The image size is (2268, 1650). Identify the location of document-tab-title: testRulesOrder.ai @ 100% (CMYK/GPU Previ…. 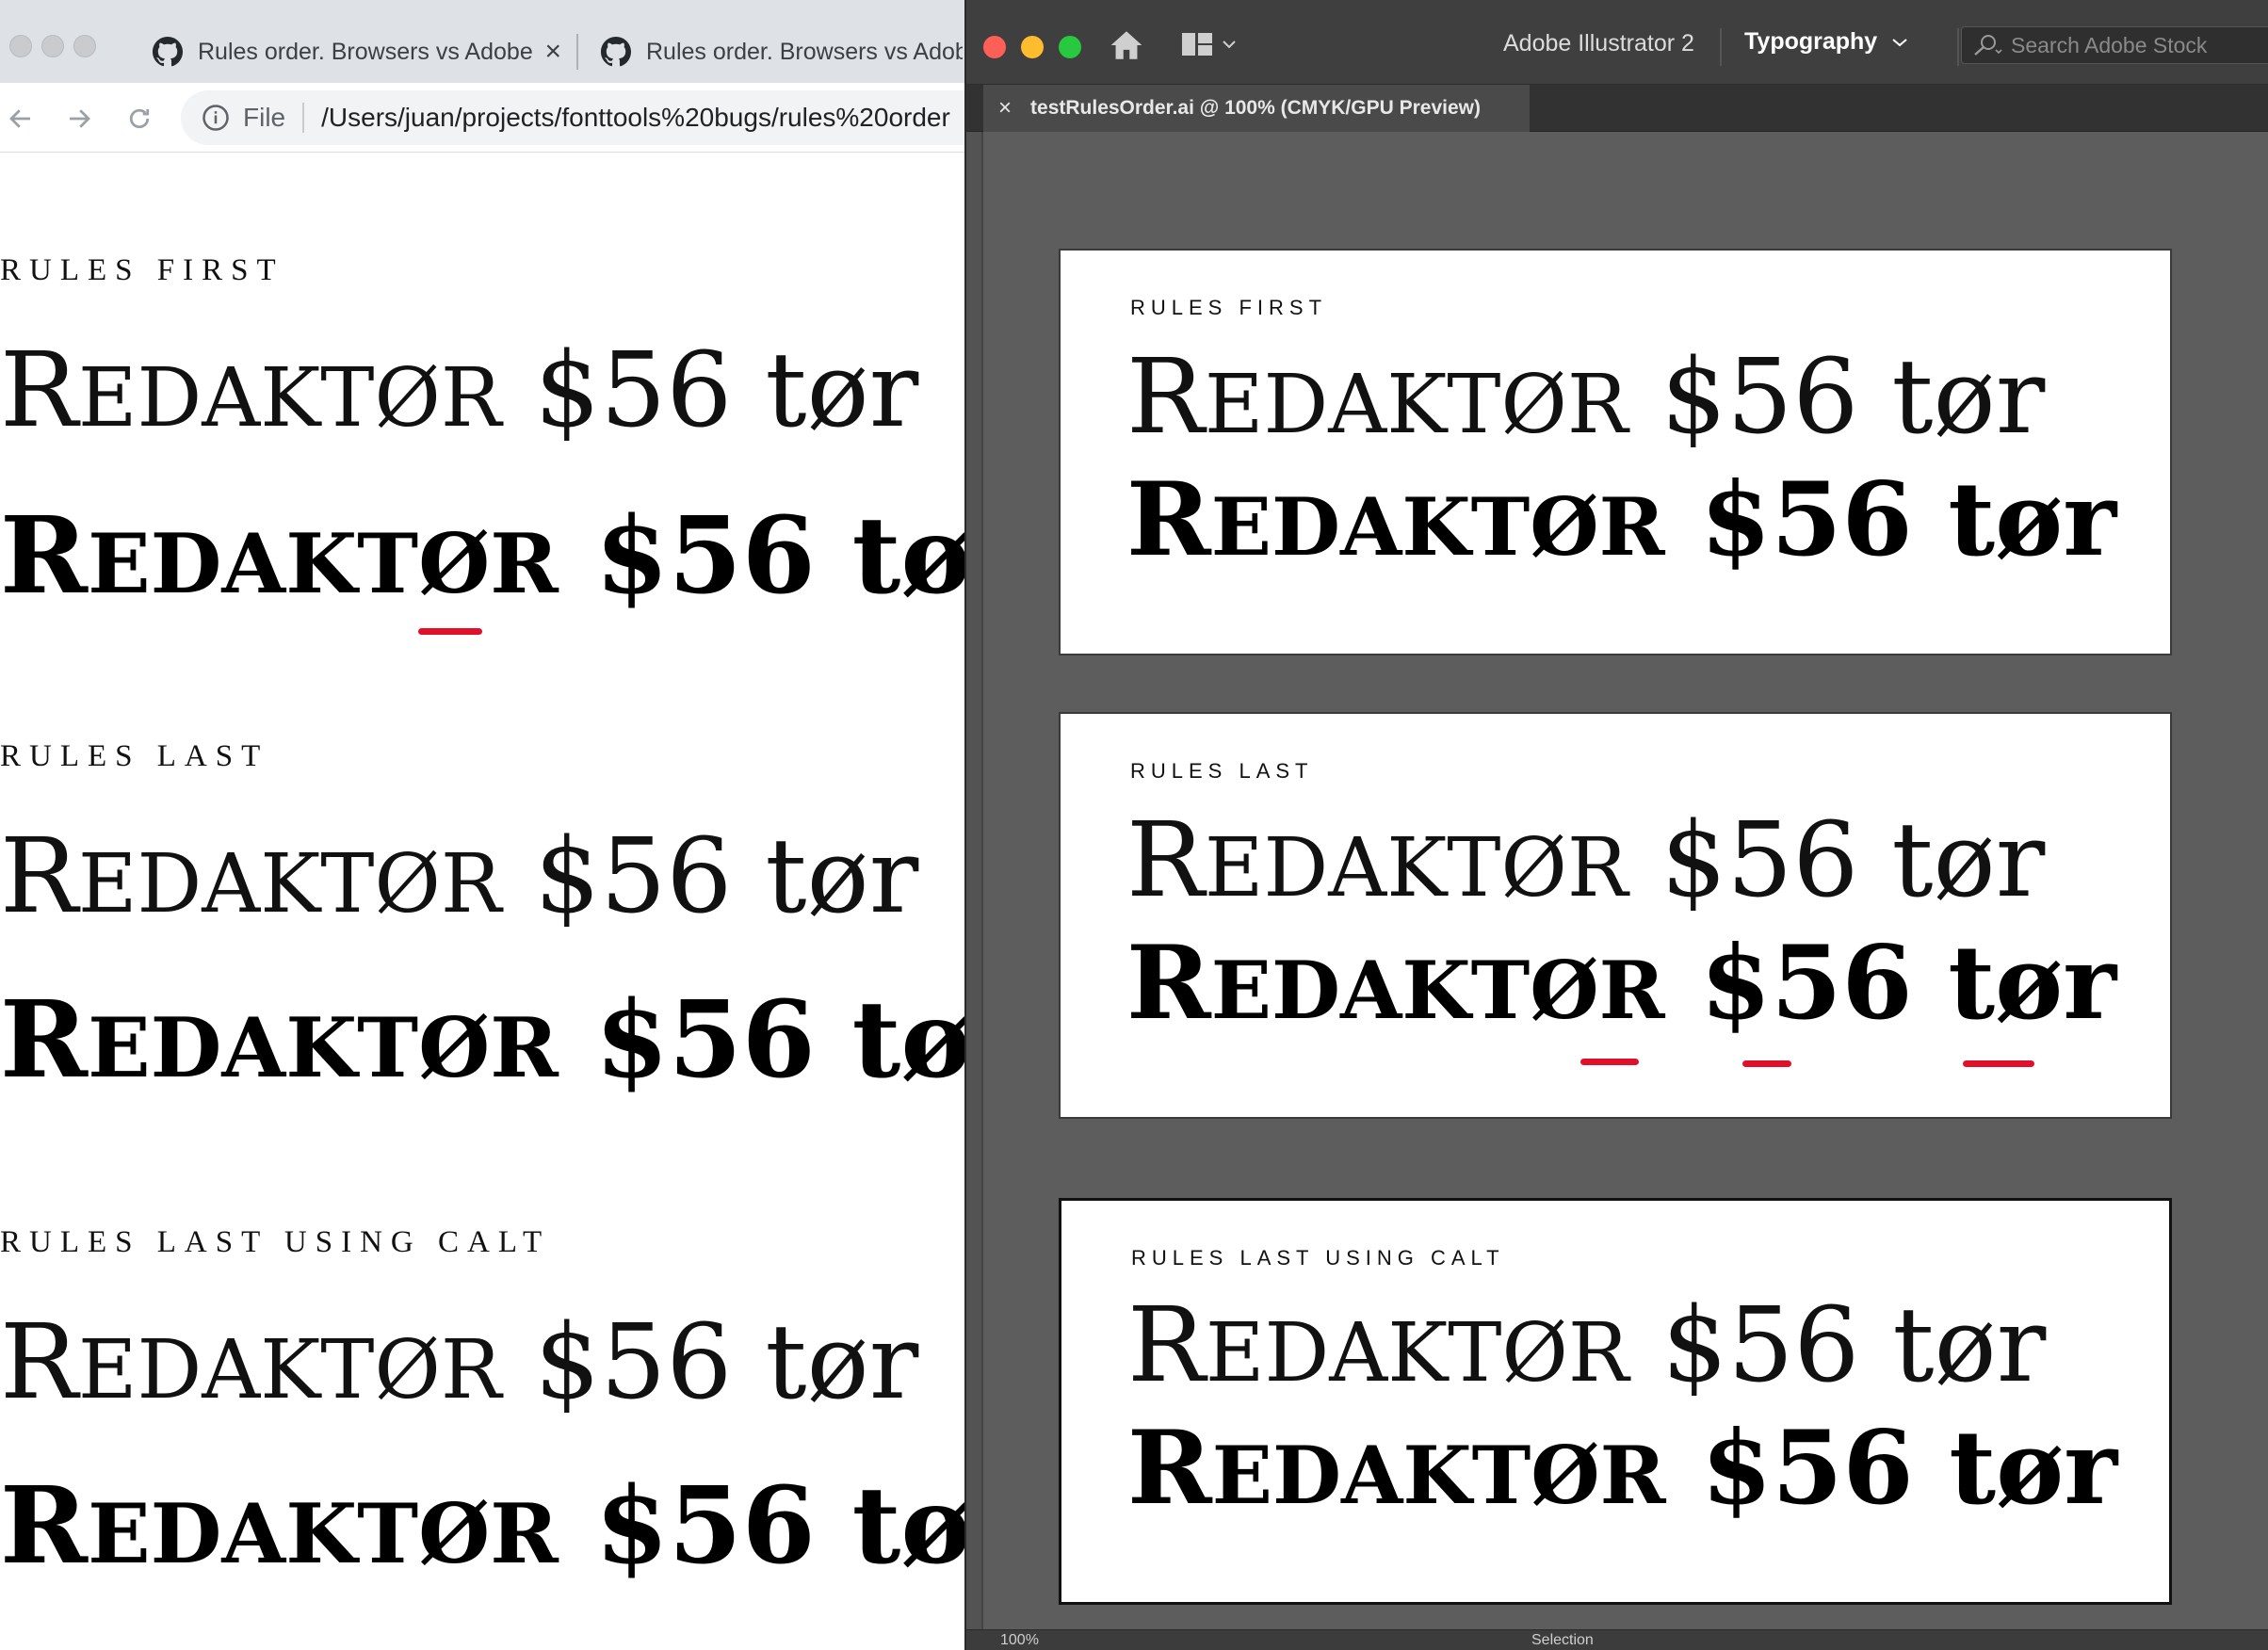
(1255, 108).